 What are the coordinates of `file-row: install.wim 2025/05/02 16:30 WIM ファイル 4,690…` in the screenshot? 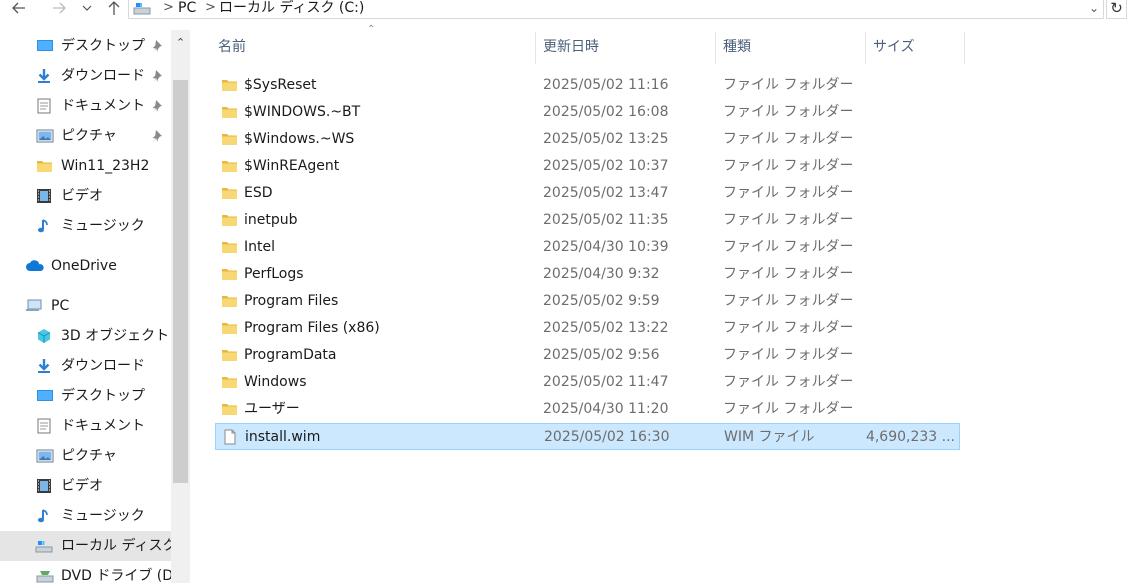 It's located at (587, 436).